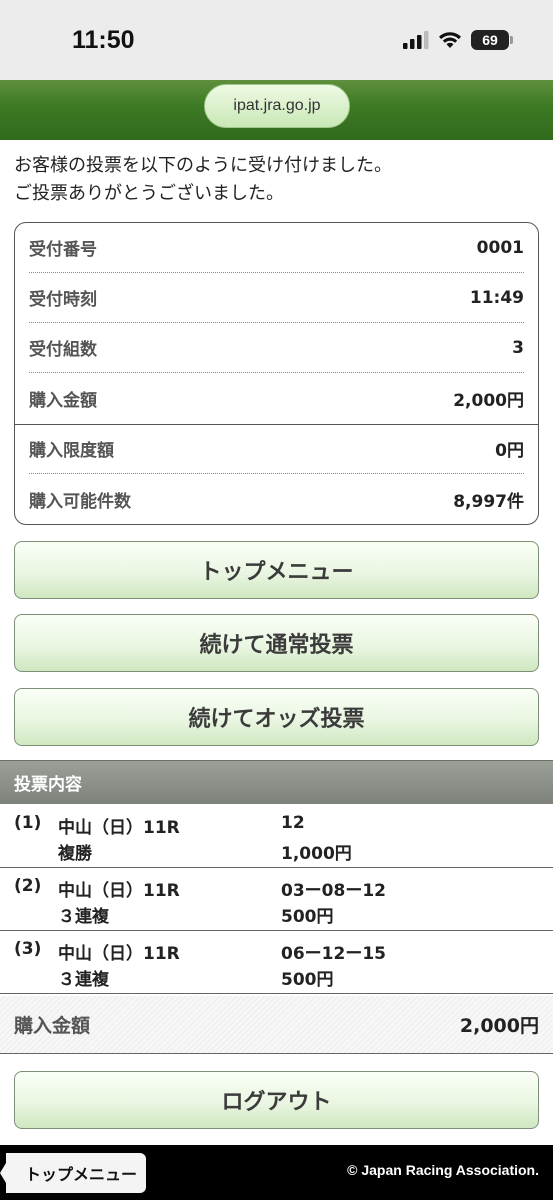  Describe the element at coordinates (28, 886) in the screenshot. I see `bet-number: (2)` at that location.